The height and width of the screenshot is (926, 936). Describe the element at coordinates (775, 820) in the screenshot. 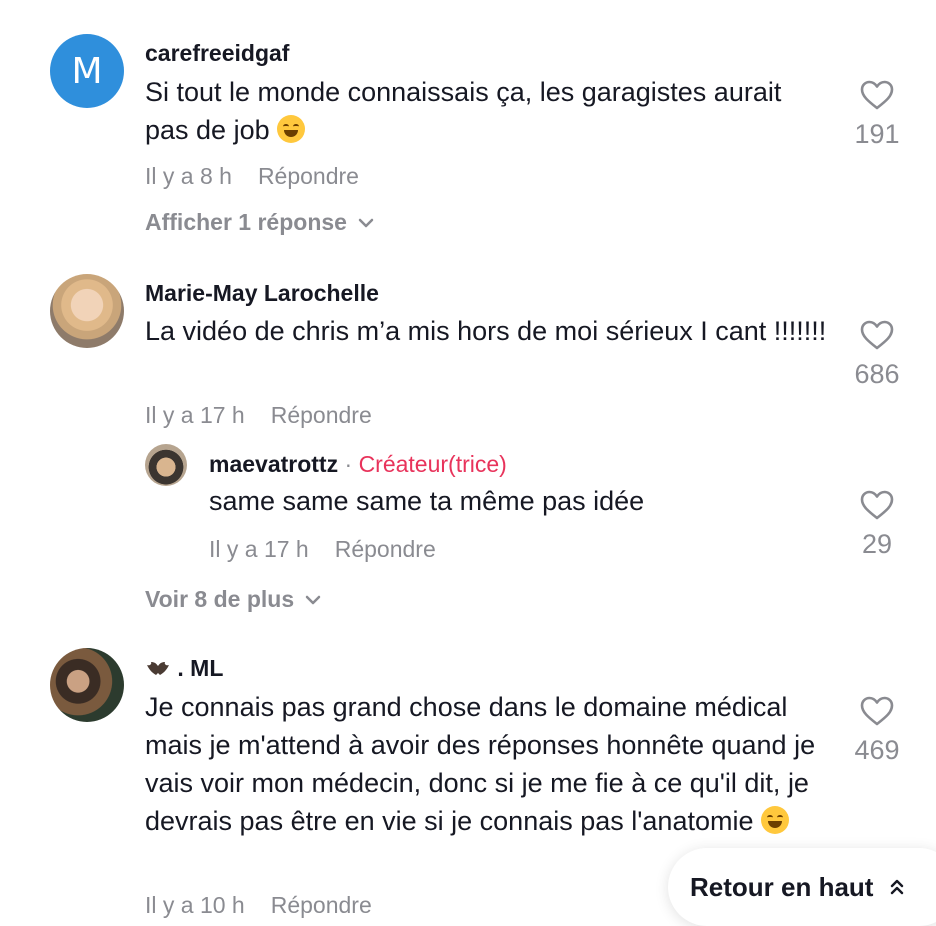

I see `tears-of-joy-emoji-icon` at that location.